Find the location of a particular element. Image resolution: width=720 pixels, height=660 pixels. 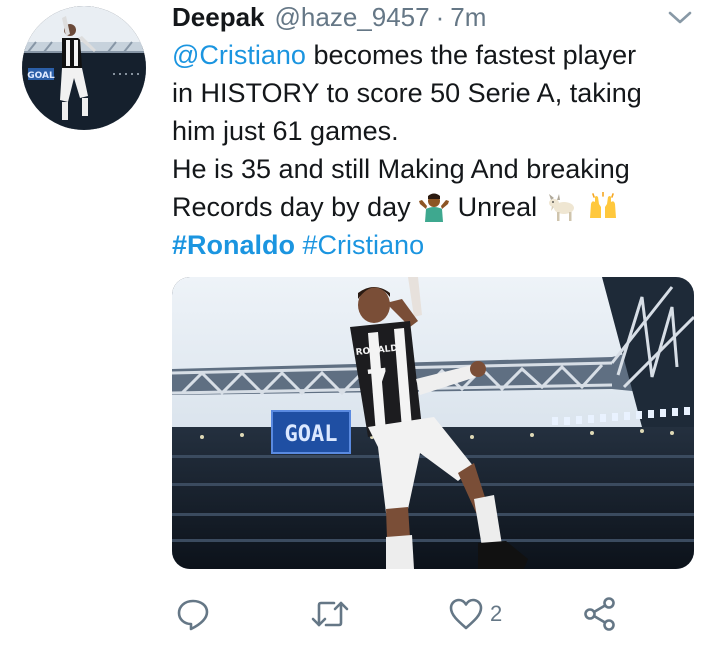

reply-button is located at coordinates (193, 614).